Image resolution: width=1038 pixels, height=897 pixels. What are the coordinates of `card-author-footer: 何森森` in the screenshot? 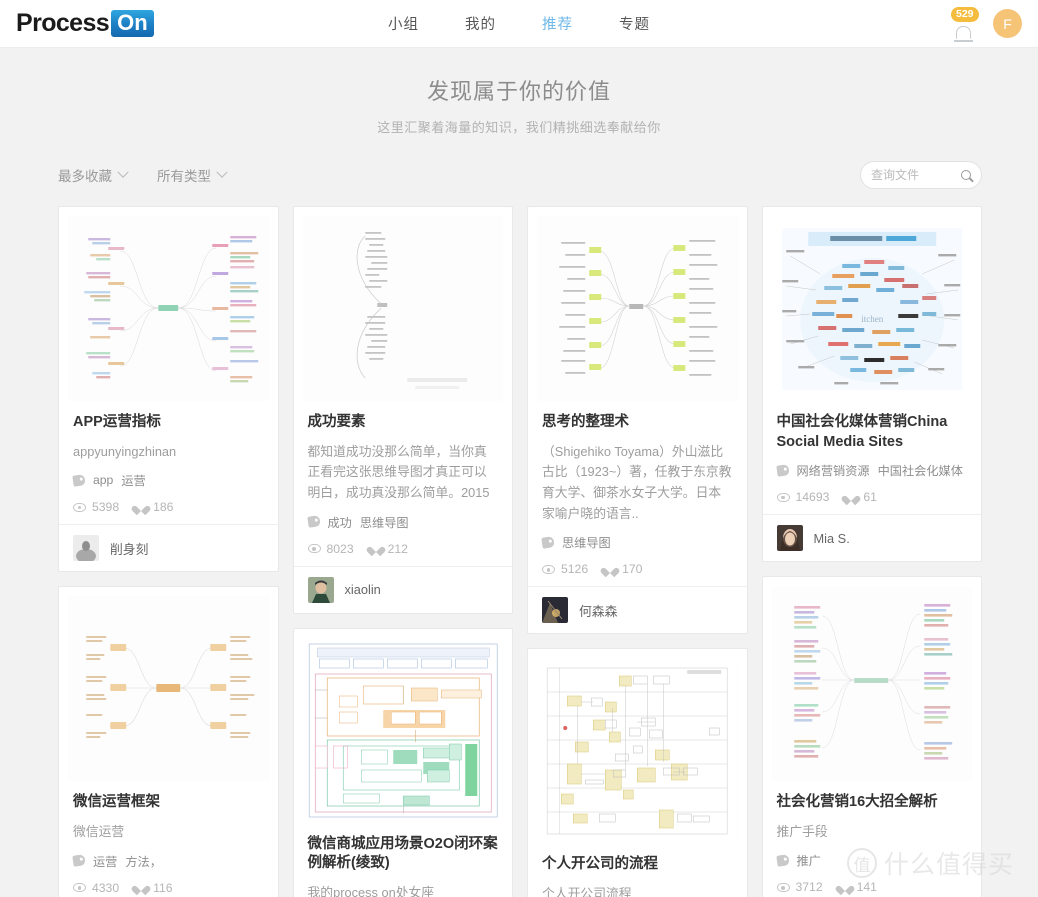 It's located at (637, 609).